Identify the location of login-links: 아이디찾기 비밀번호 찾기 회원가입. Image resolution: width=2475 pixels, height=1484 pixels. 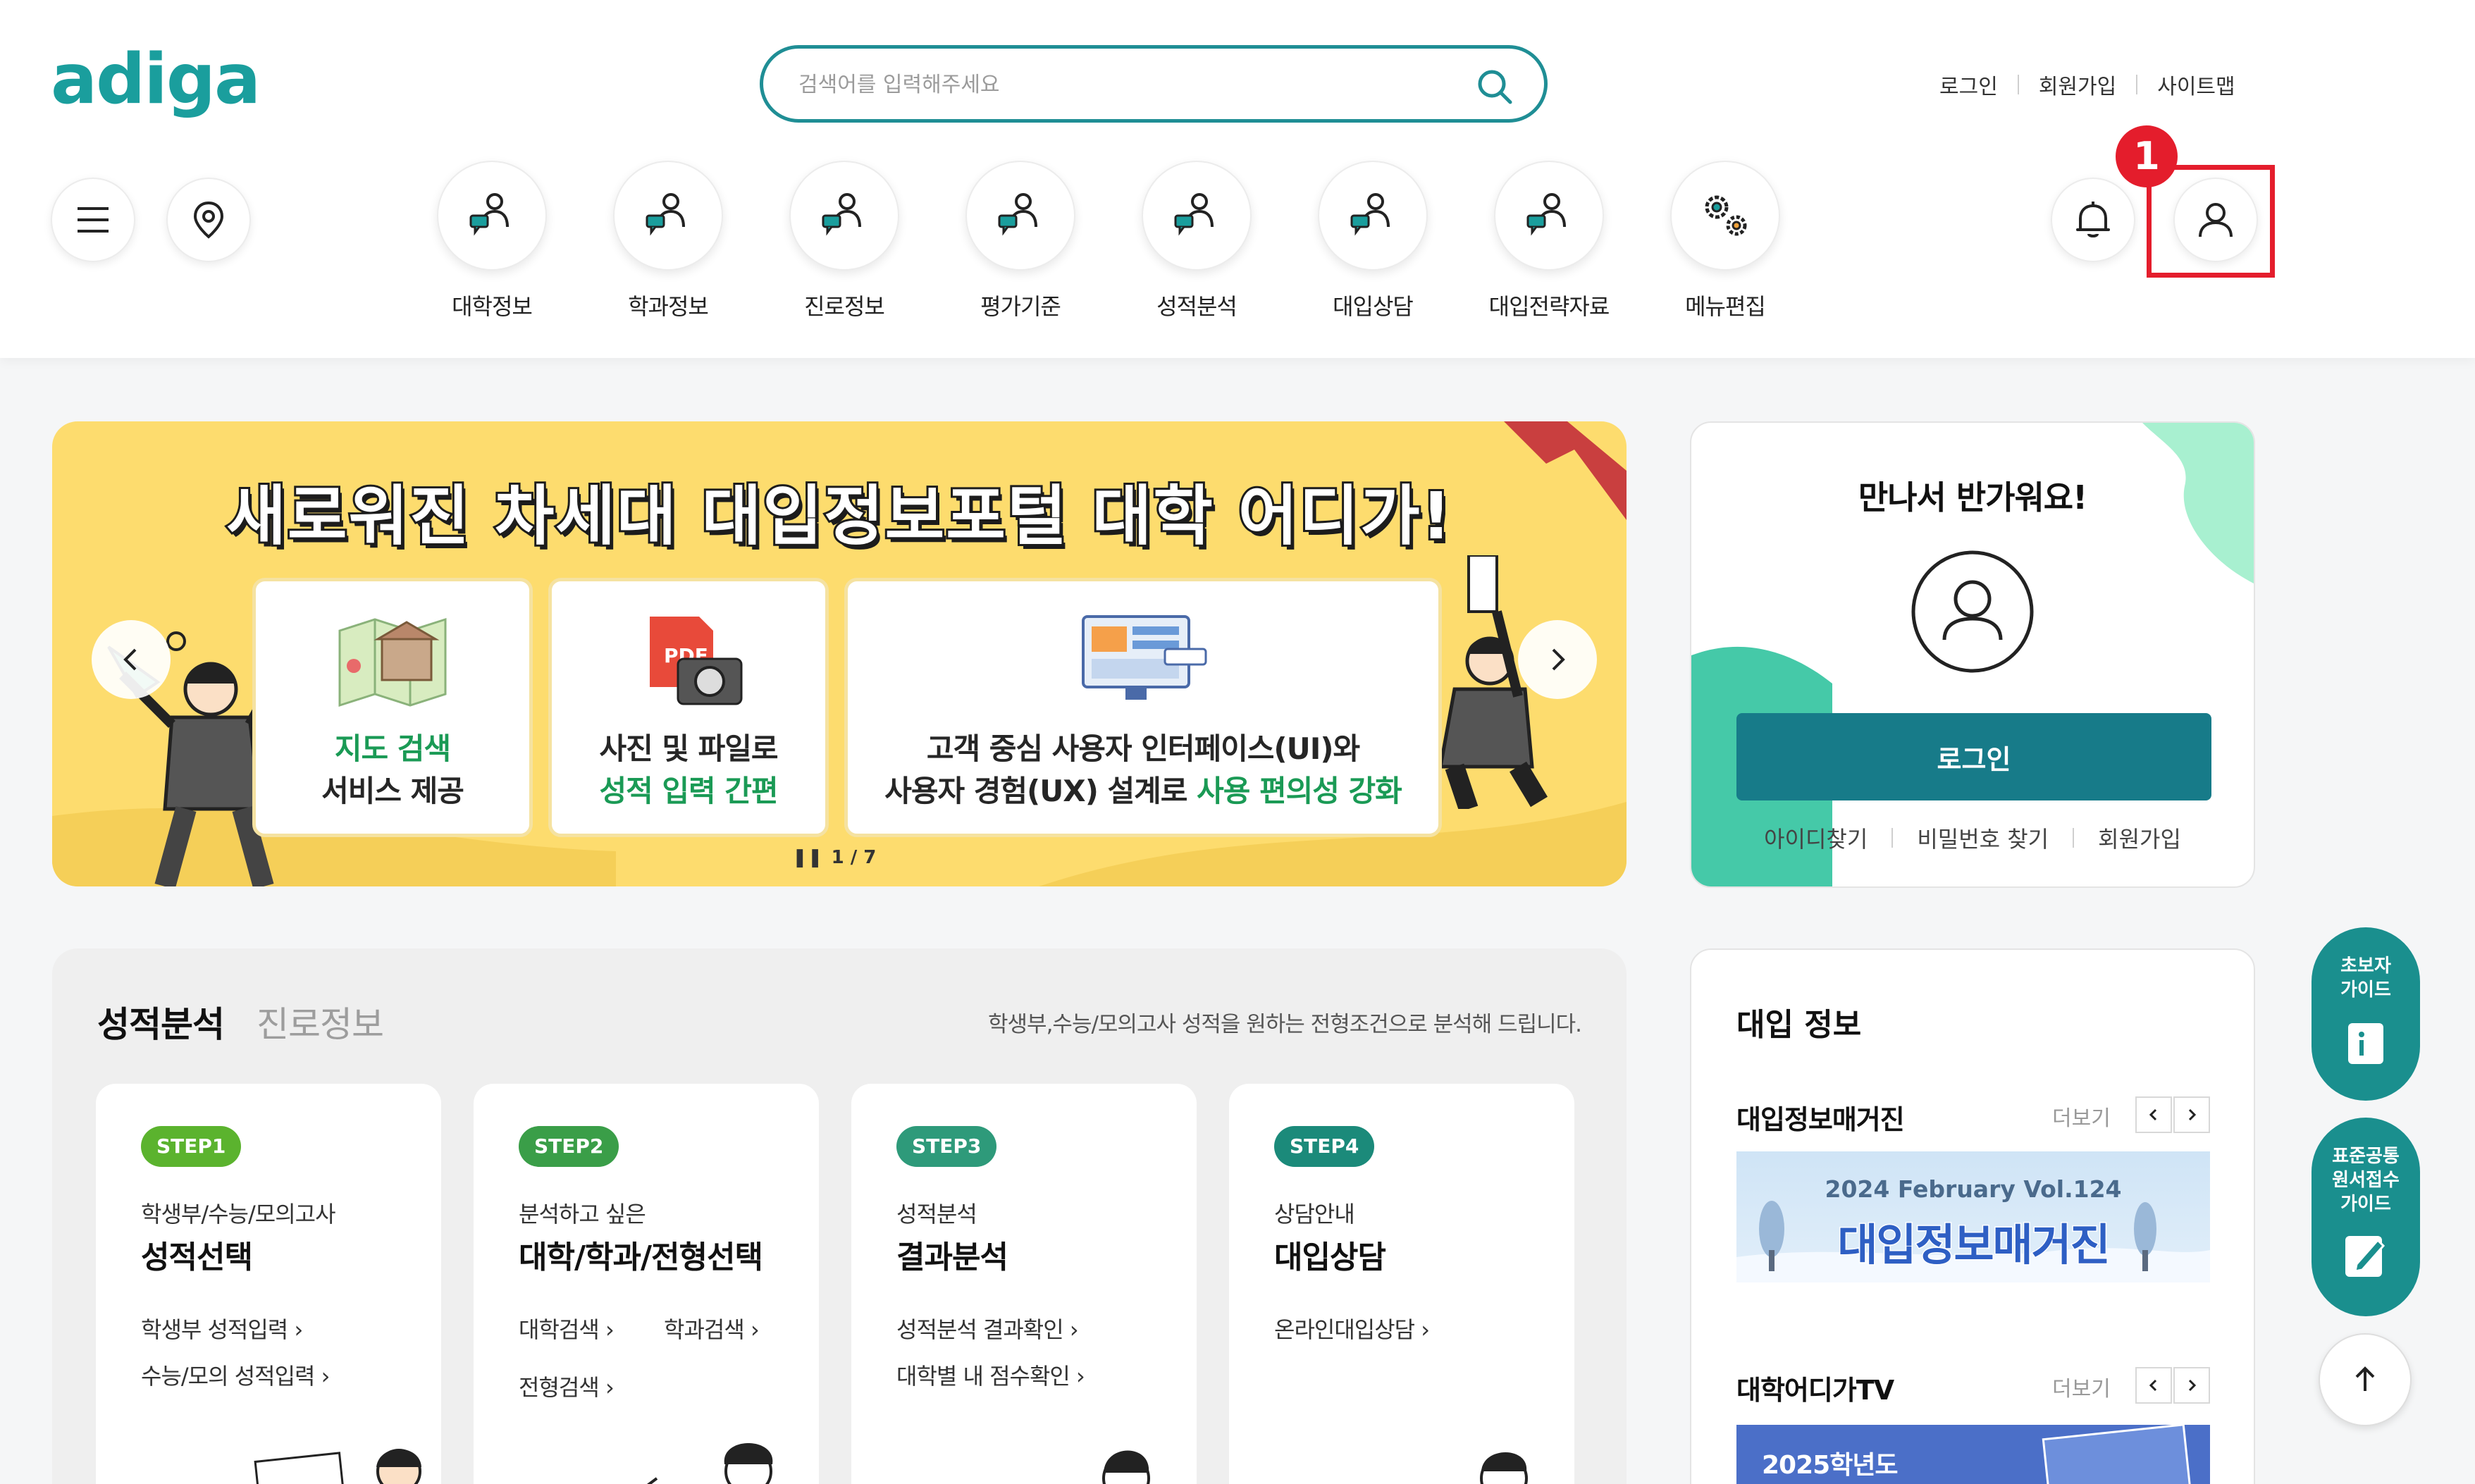
(1973, 838).